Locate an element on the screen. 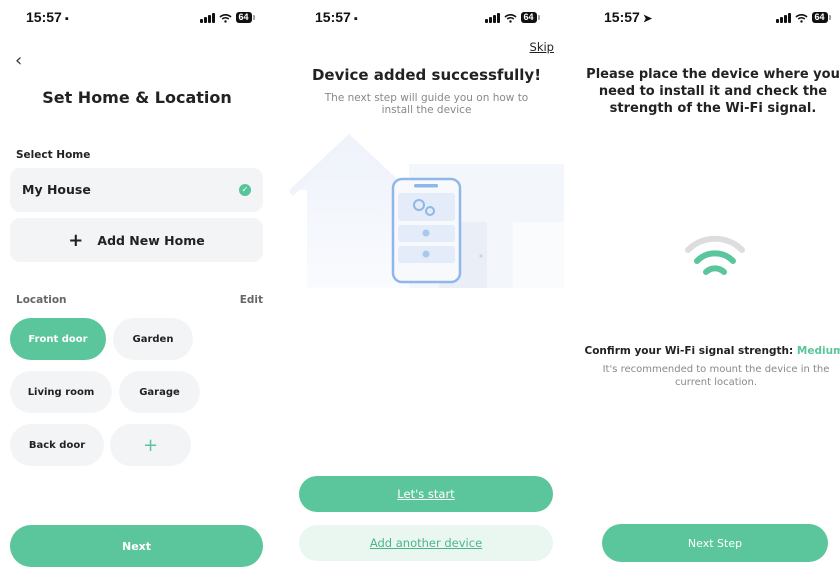 The image size is (840, 588). page-title: Device added successfully! is located at coordinates (426, 75).